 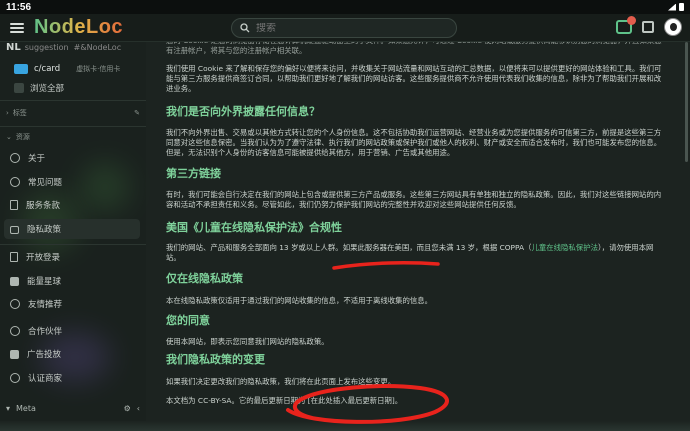 I want to click on sidebar-item-partners: 合作伙伴, so click(x=72, y=331).